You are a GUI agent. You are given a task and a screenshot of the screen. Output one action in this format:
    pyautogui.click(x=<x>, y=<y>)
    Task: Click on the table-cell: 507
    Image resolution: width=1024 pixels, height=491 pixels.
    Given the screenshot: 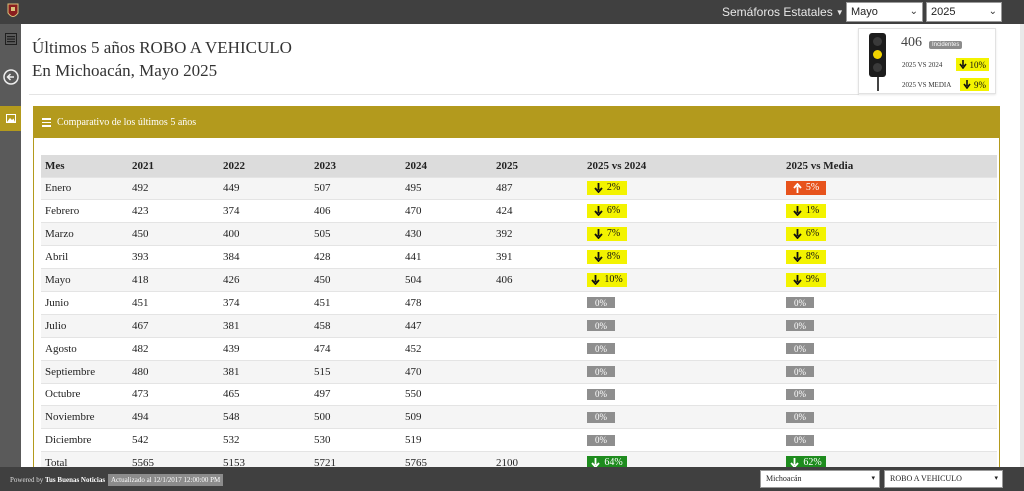 What is the action you would take?
    pyautogui.click(x=355, y=188)
    